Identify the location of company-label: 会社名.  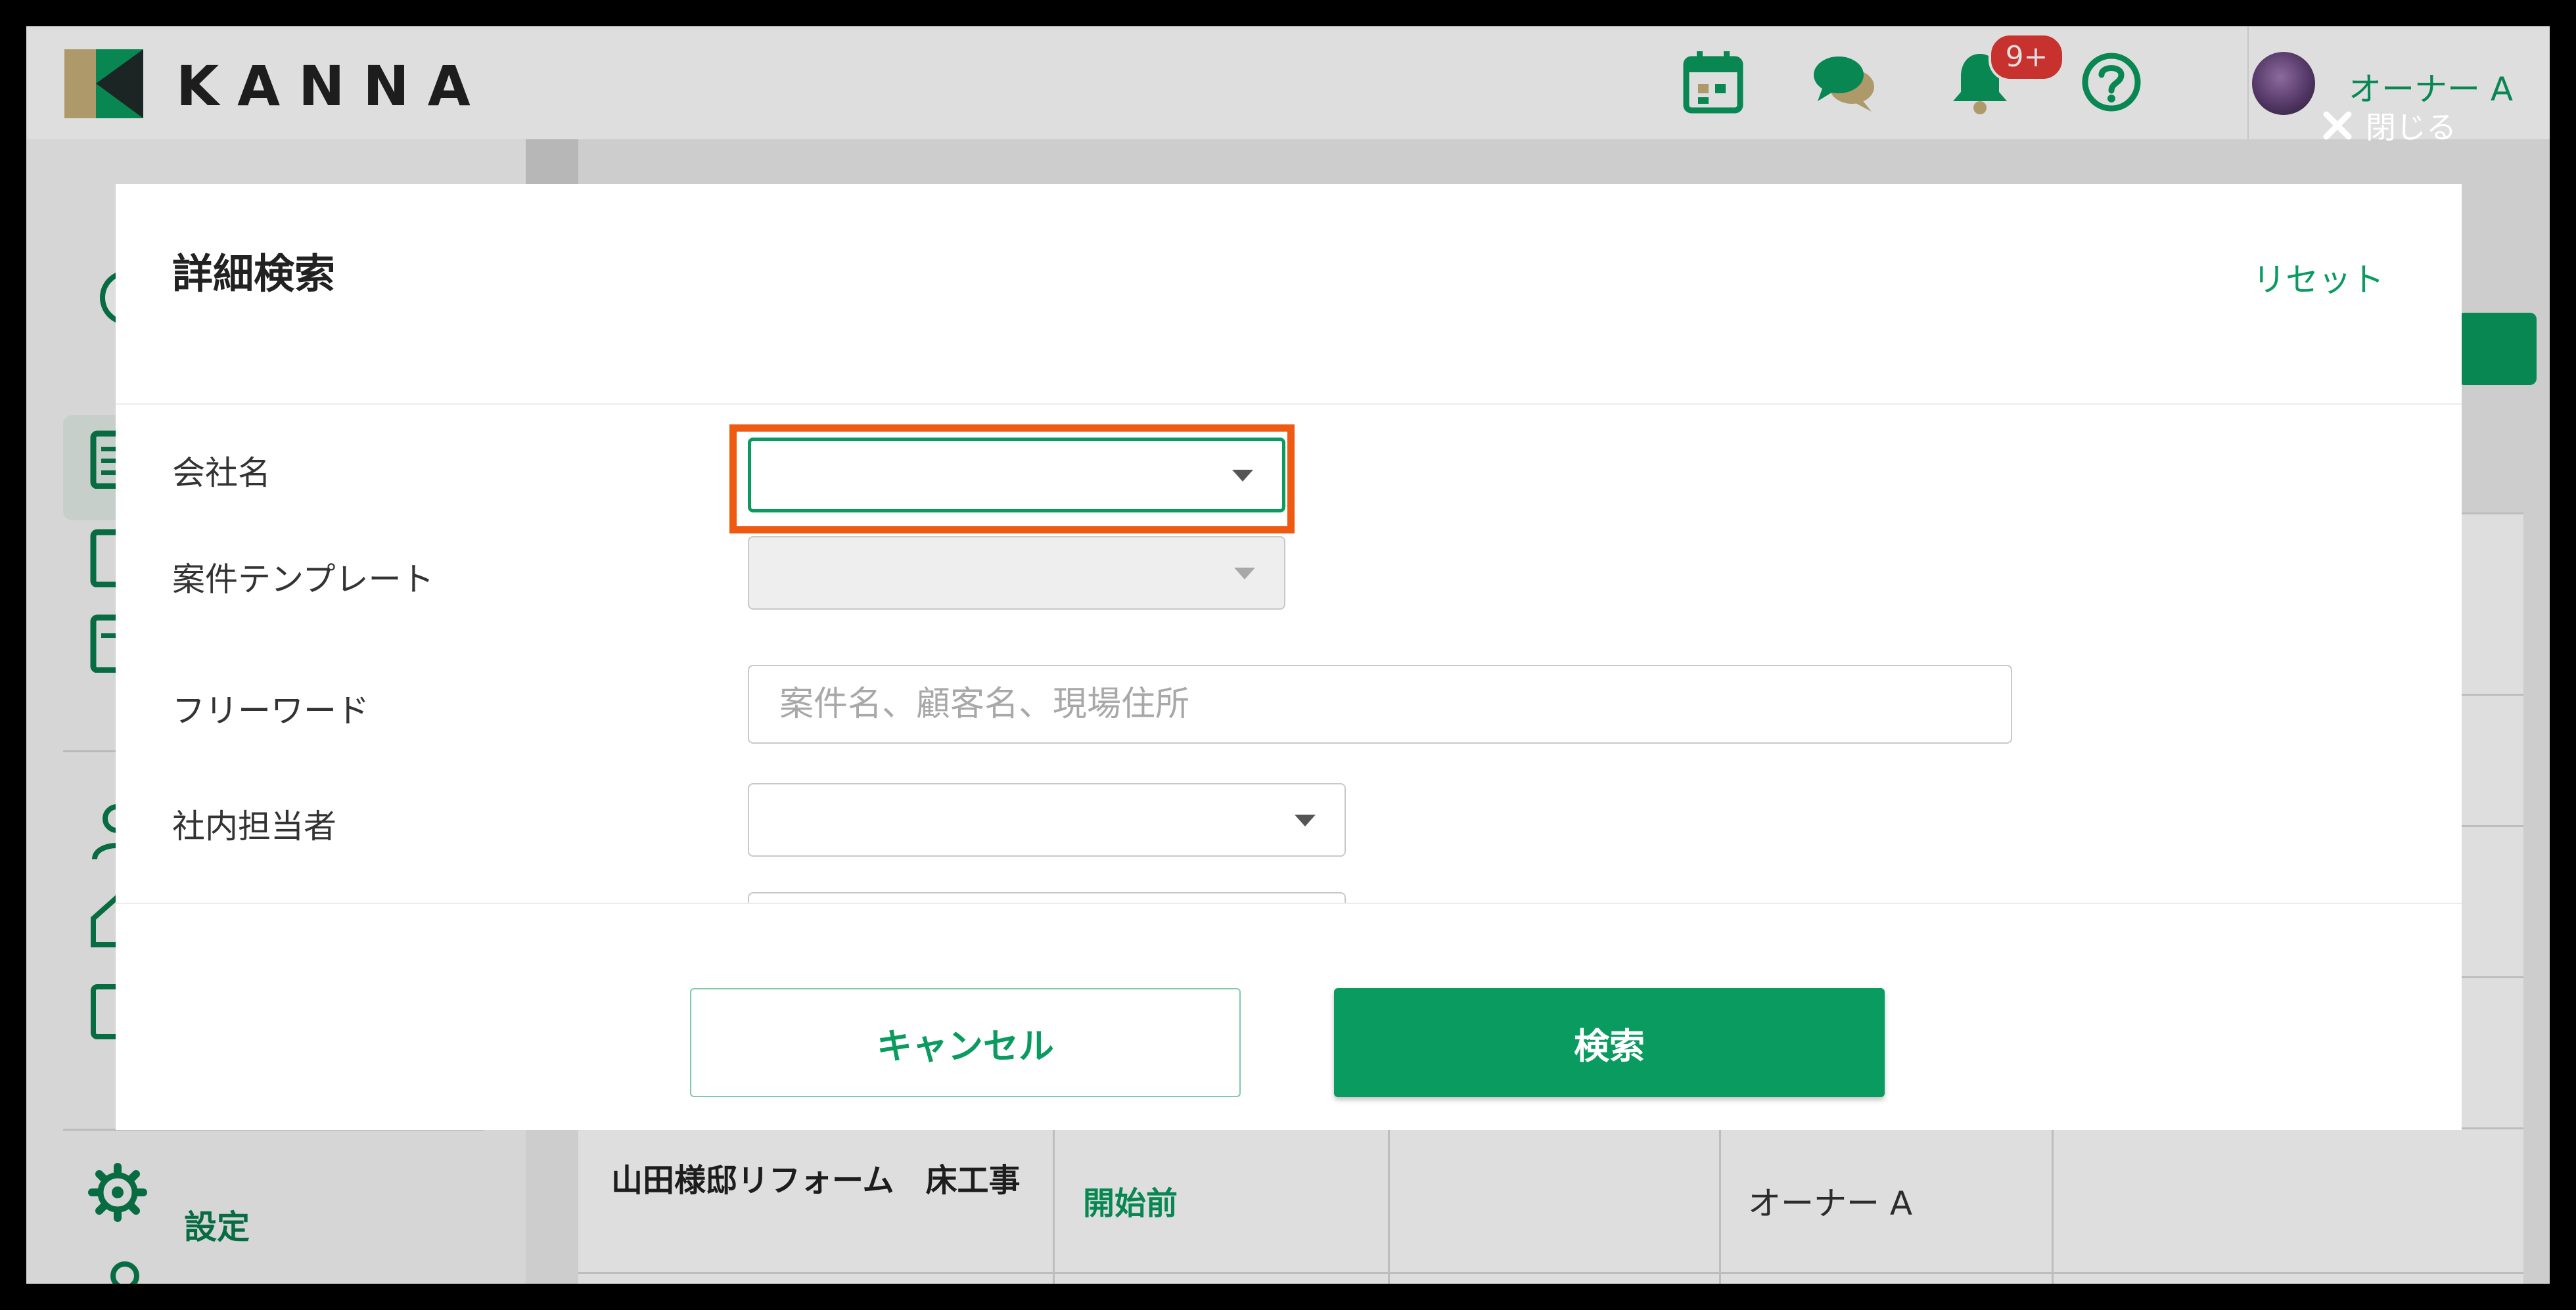
(222, 473).